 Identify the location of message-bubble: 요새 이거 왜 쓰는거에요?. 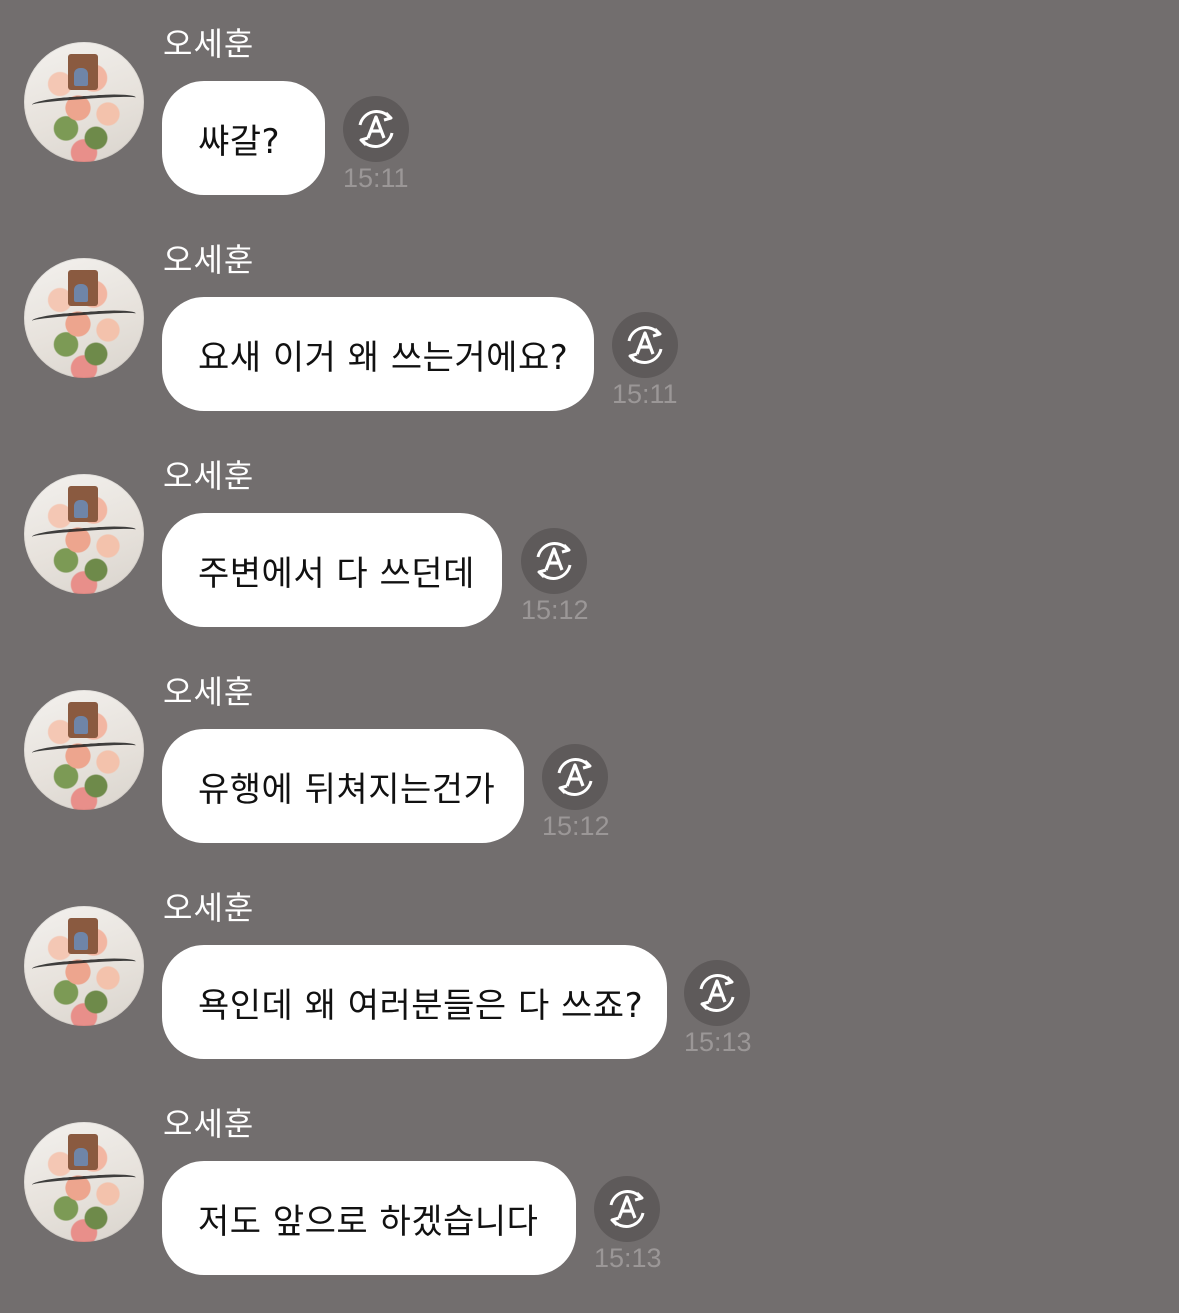
(378, 354).